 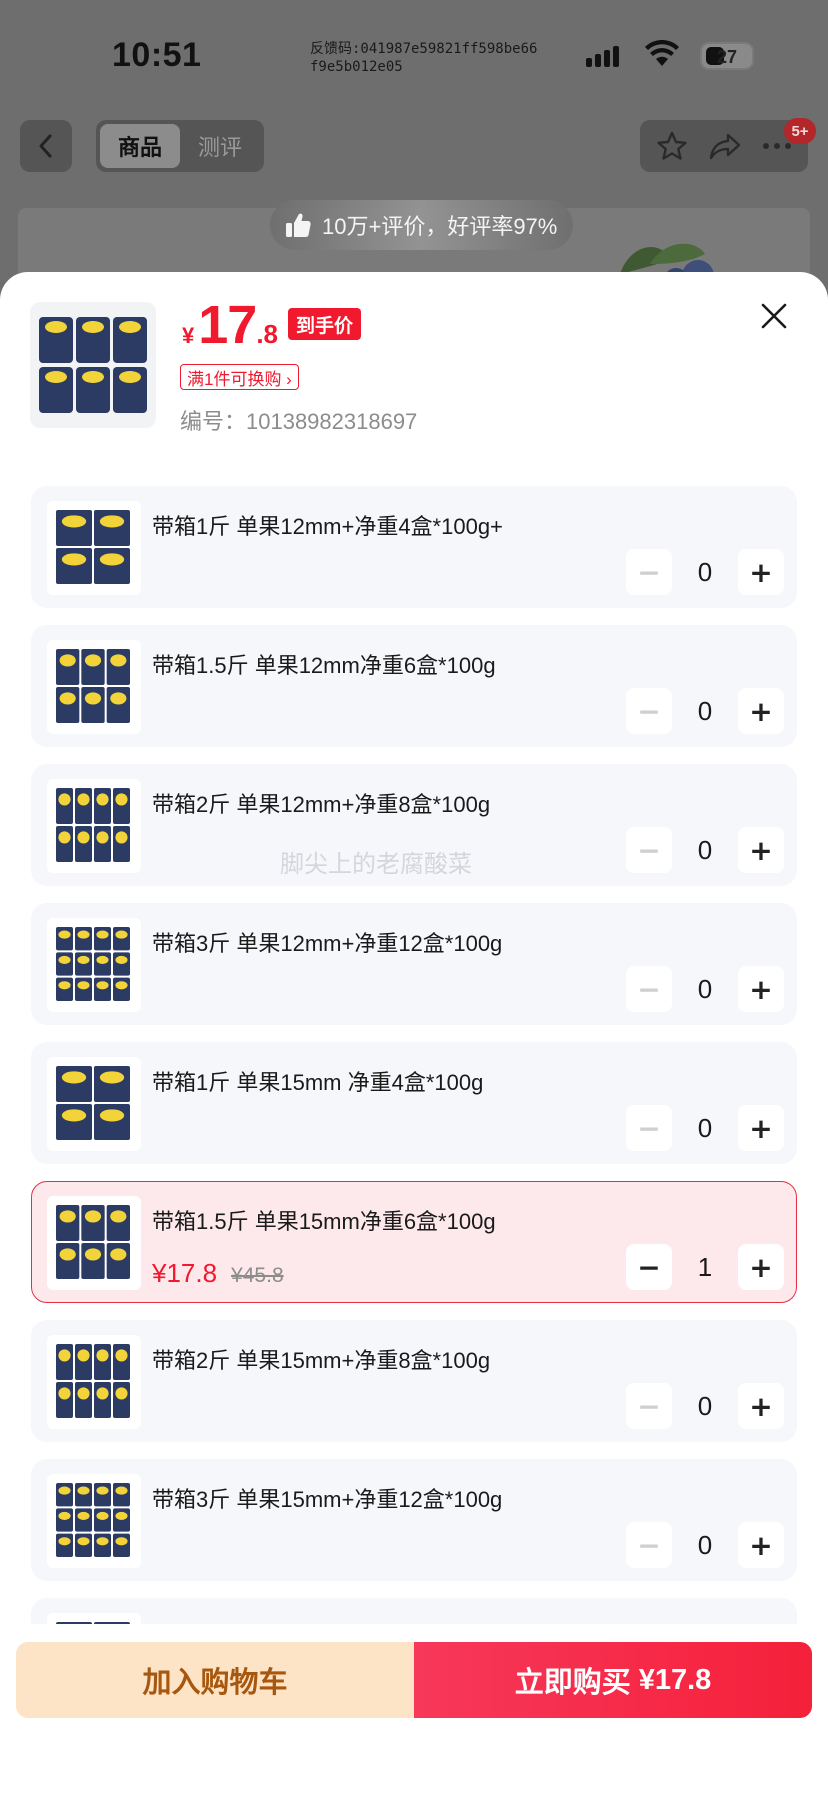 I want to click on quantity-value: 1, so click(x=705, y=1266).